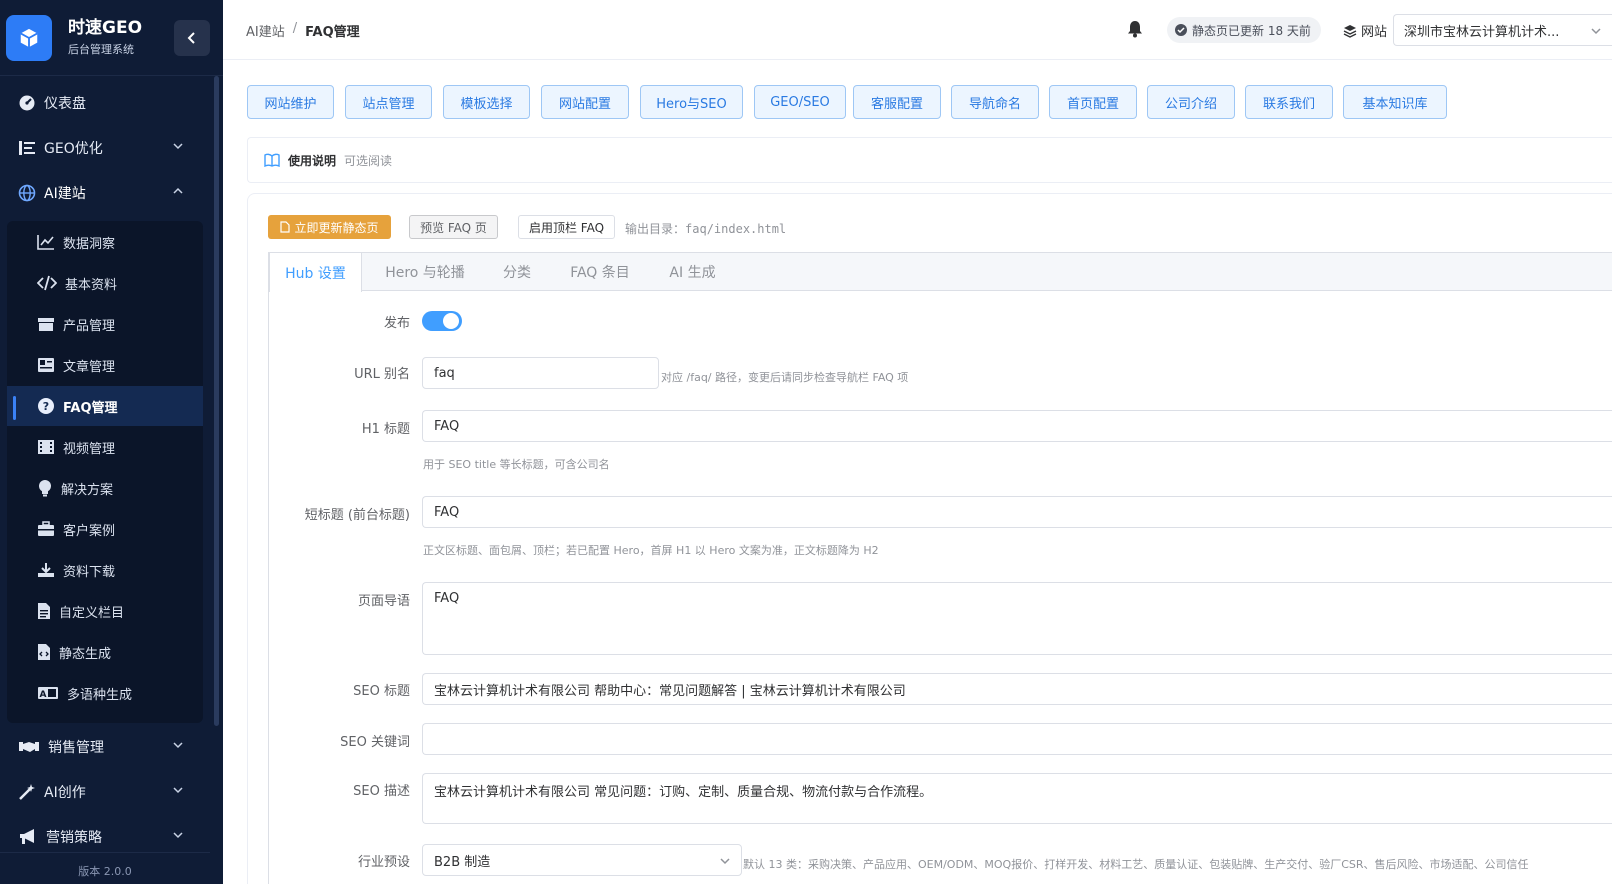  I want to click on notice-title: 使用说明, so click(312, 160).